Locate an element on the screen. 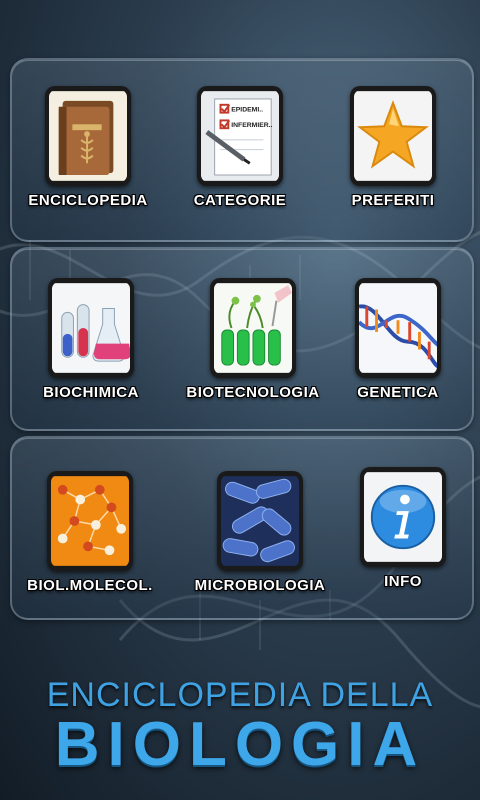 The width and height of the screenshot is (480, 800). dna-icon is located at coordinates (398, 328).